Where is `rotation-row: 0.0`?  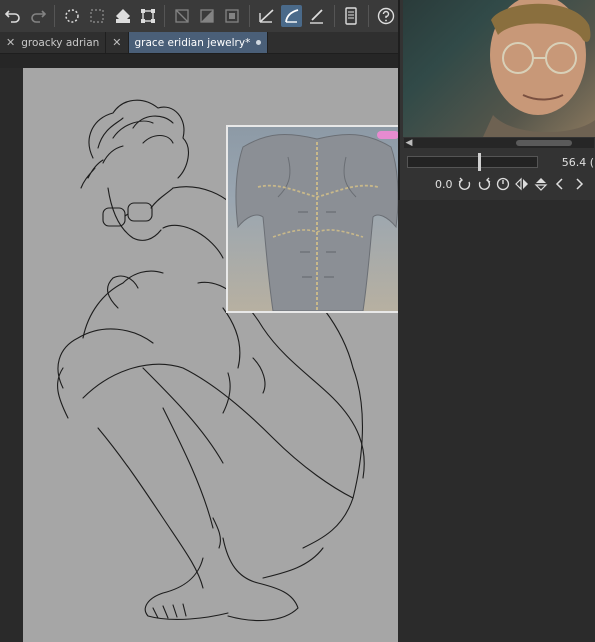
rotation-row: 0.0 is located at coordinates (499, 184).